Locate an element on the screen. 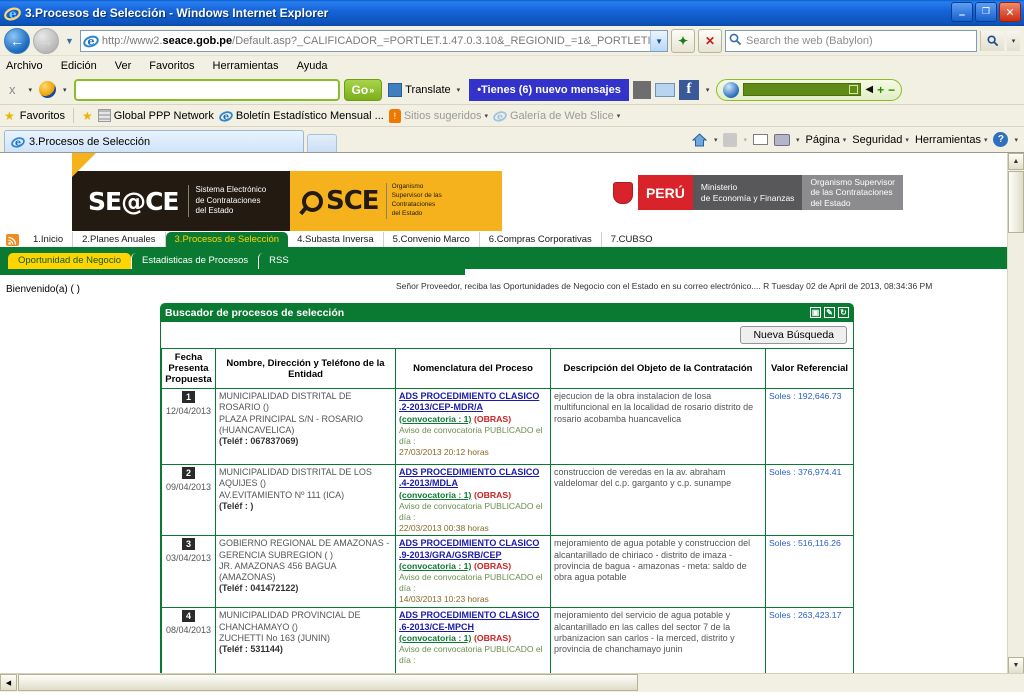 The width and height of the screenshot is (1024, 696). toolbar-options-caret-icon: ▾ is located at coordinates (31, 90).